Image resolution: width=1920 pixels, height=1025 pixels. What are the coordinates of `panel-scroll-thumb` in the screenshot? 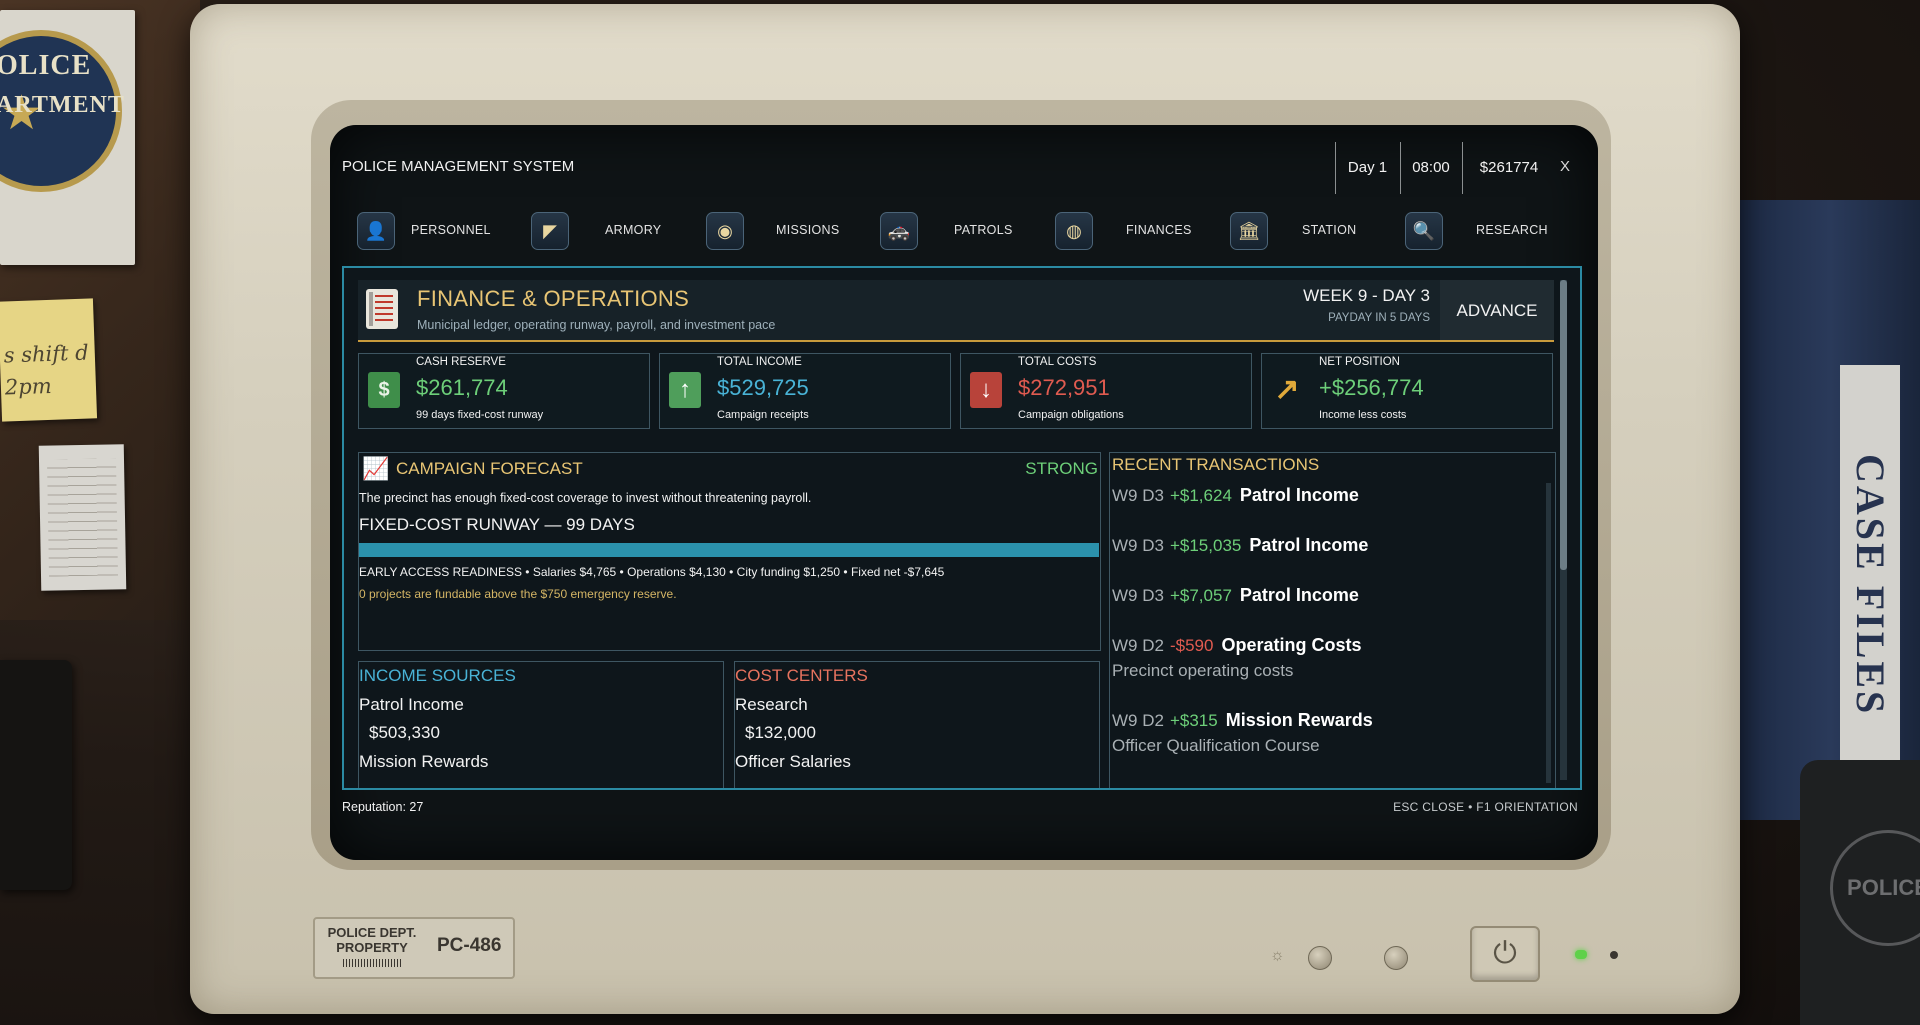 It's located at (1563, 425).